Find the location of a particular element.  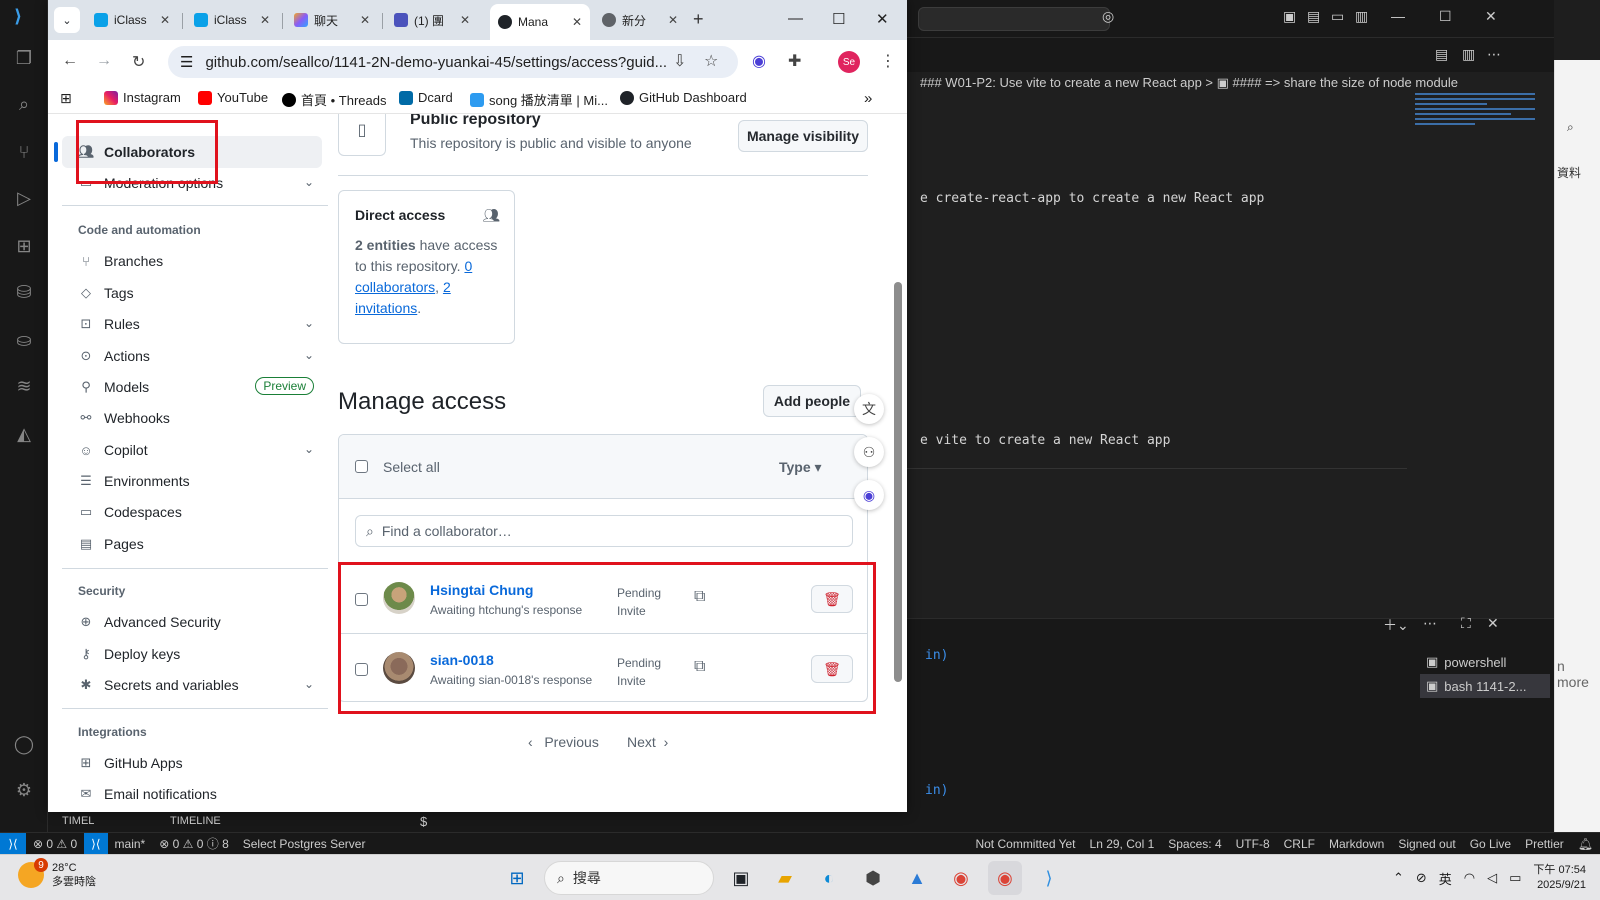

file-explorer-icon: ▰ is located at coordinates (785, 878).